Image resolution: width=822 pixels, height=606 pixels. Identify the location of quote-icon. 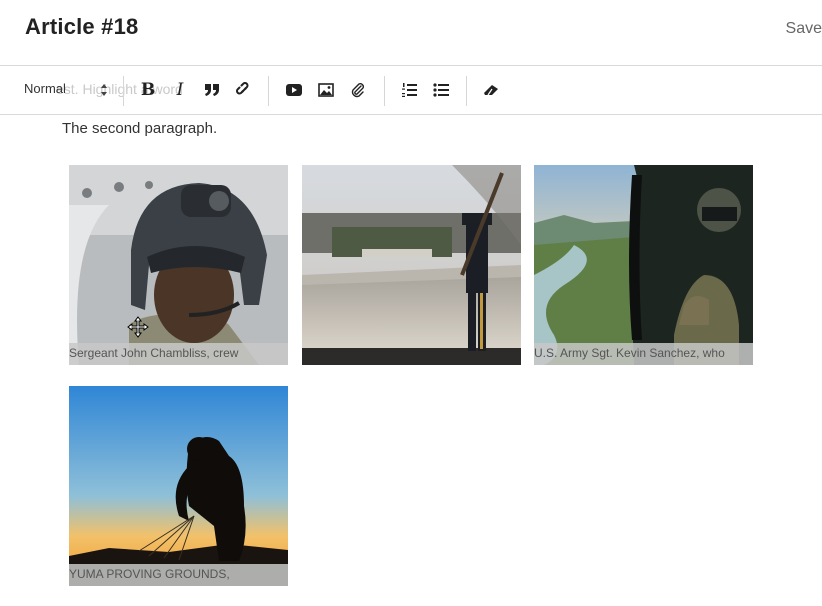
(212, 90).